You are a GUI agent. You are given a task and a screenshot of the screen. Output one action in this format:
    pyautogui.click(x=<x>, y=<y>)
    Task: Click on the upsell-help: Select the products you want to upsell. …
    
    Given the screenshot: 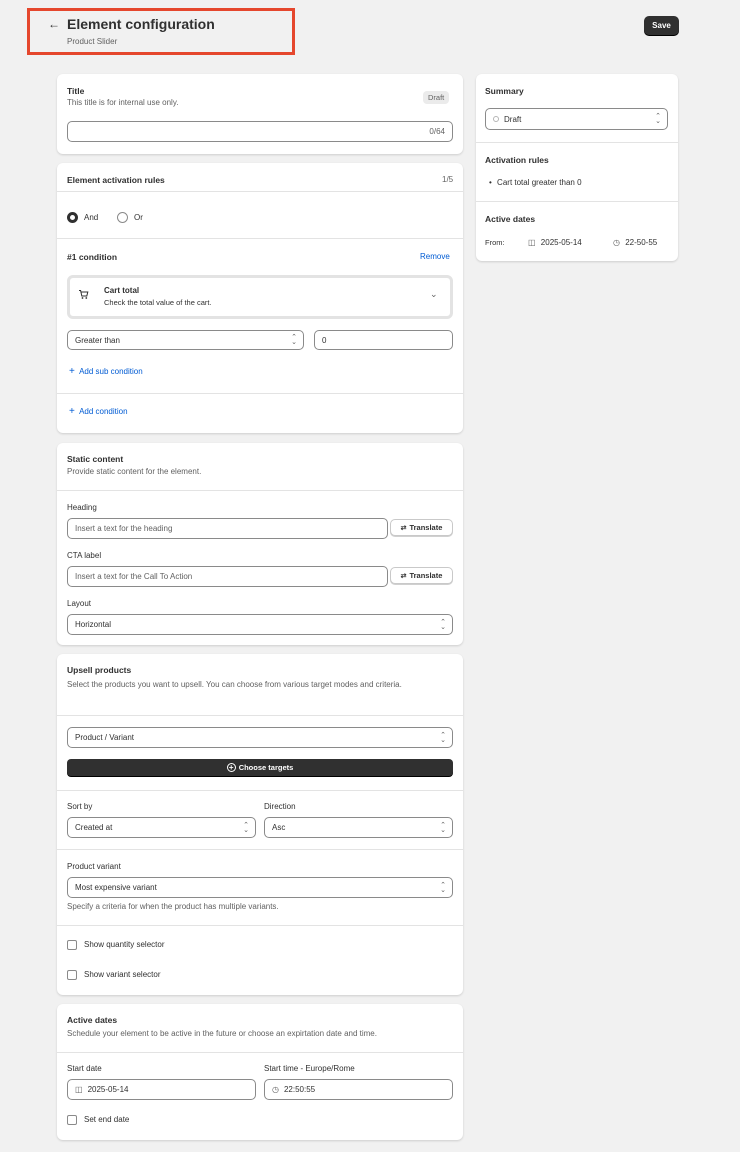 What is the action you would take?
    pyautogui.click(x=234, y=684)
    